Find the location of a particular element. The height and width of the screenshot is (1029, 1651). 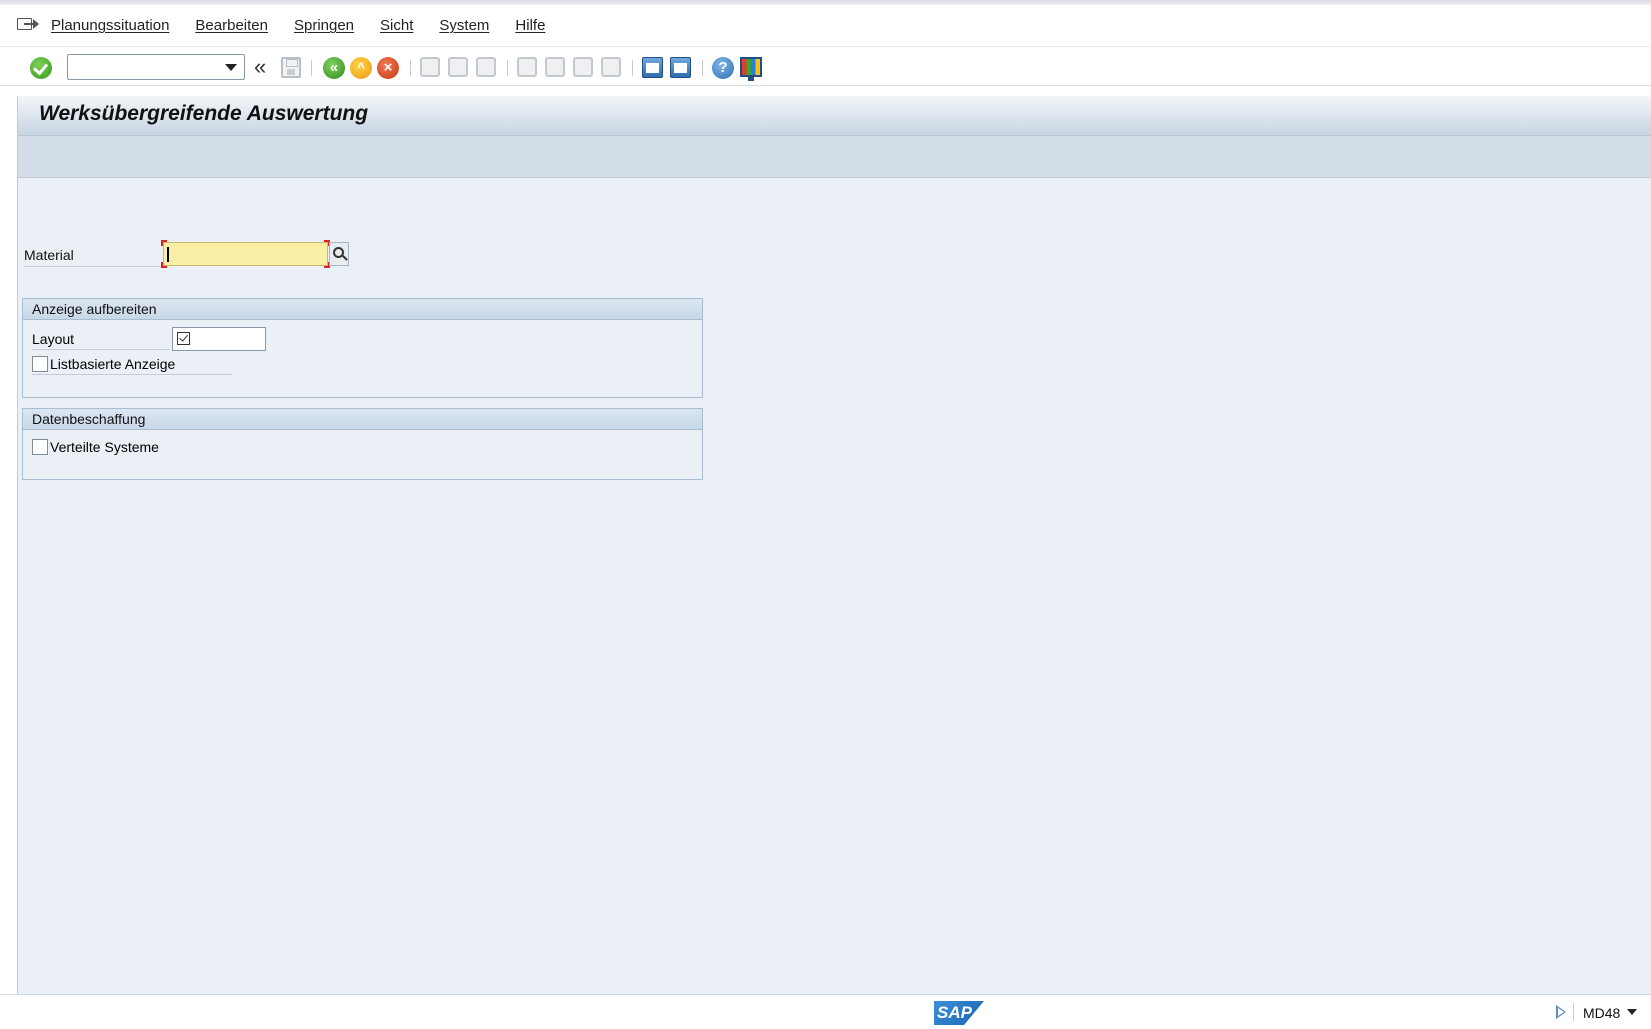

menu-springen: Springen is located at coordinates (324, 25).